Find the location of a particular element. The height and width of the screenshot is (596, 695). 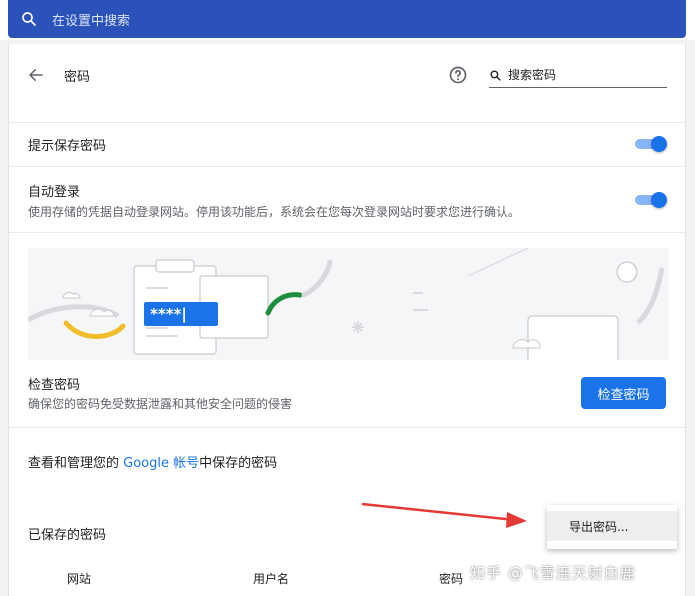

annotation-arrow is located at coordinates (444, 515).